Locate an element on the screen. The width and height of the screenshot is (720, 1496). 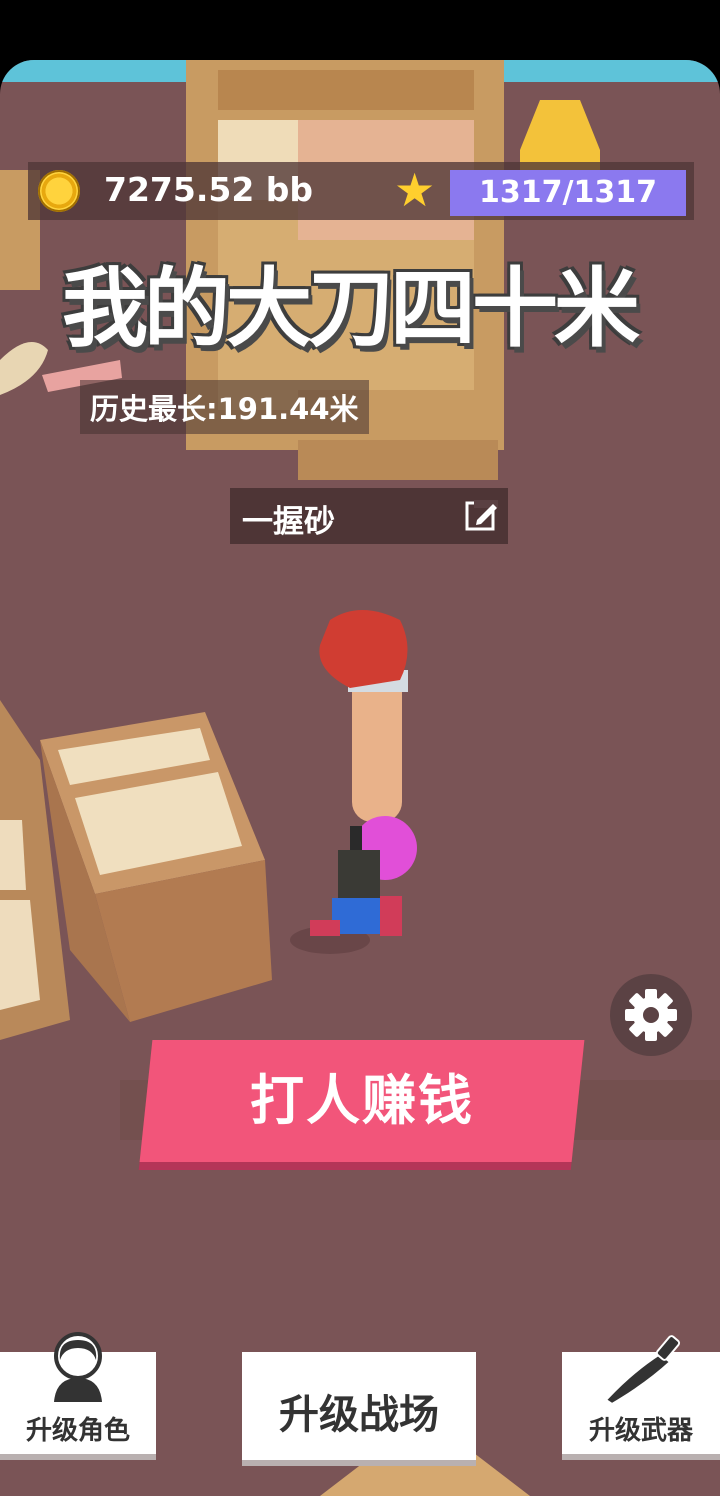
upgrade-weapon-label: 升级武器 is located at coordinates (640, 1431).